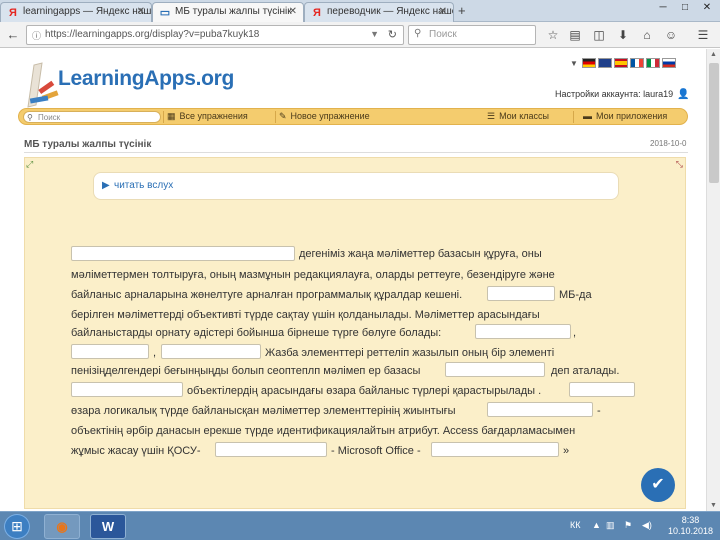 The height and width of the screenshot is (540, 720). Describe the element at coordinates (29, 164) in the screenshot. I see `fullscreen-icon: ⤢` at that location.